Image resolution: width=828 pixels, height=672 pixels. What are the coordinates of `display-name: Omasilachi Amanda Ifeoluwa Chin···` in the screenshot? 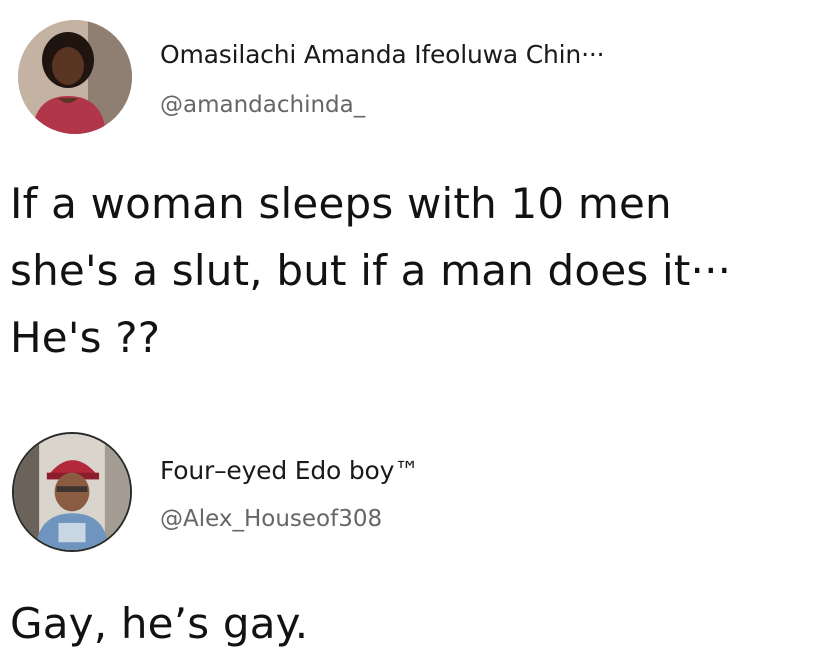 It's located at (382, 54).